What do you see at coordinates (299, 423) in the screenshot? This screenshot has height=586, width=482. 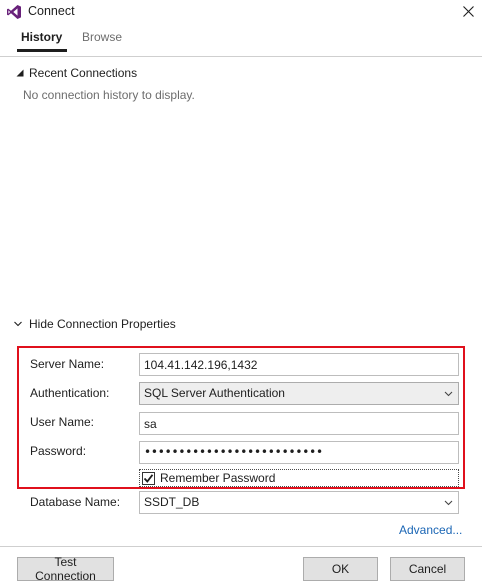 I see `user-name-input` at bounding box center [299, 423].